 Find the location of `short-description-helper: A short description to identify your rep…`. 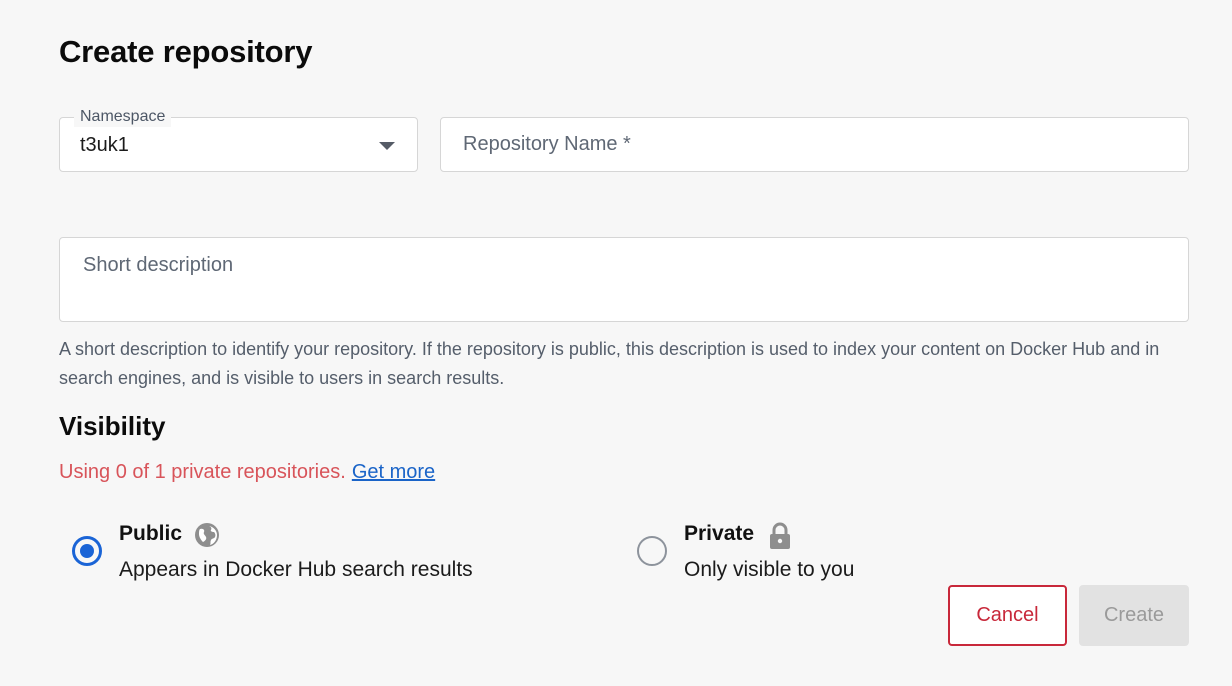

short-description-helper: A short description to identify your rep… is located at coordinates (609, 363).